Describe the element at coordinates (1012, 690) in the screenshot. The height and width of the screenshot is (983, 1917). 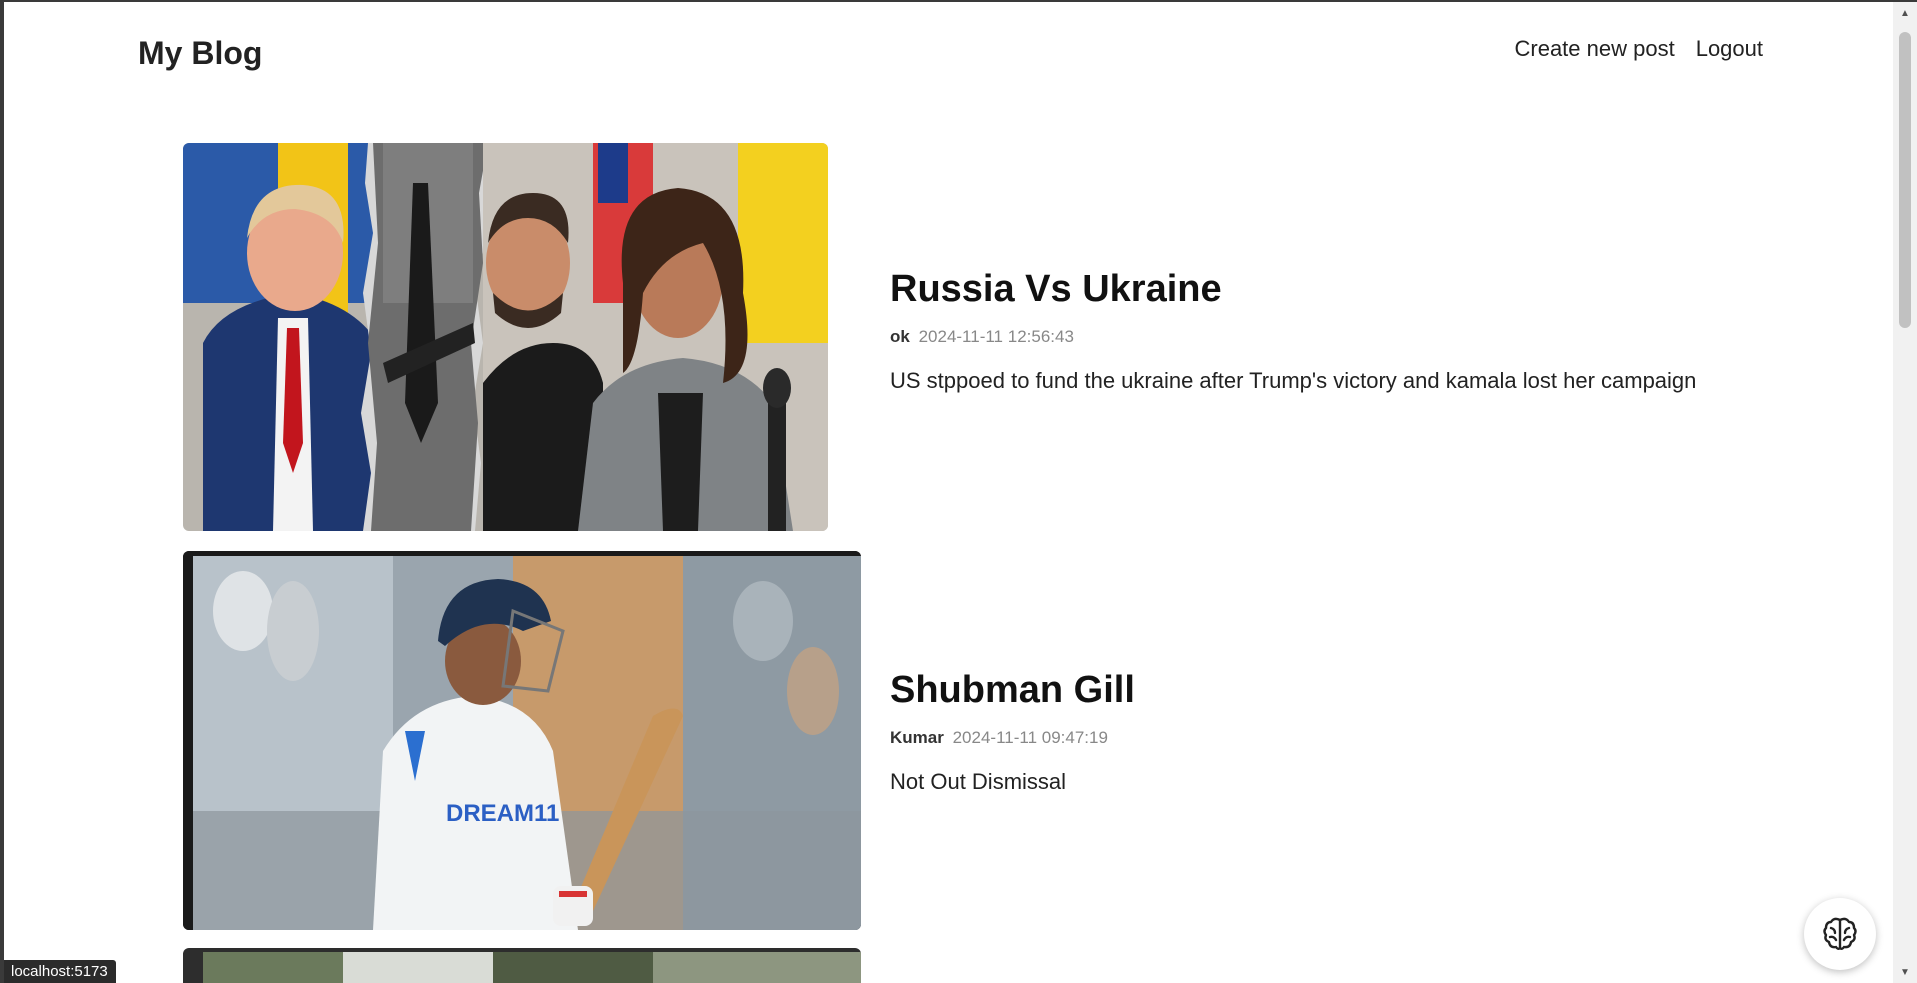
I see `post-title: Shubman Gill` at that location.